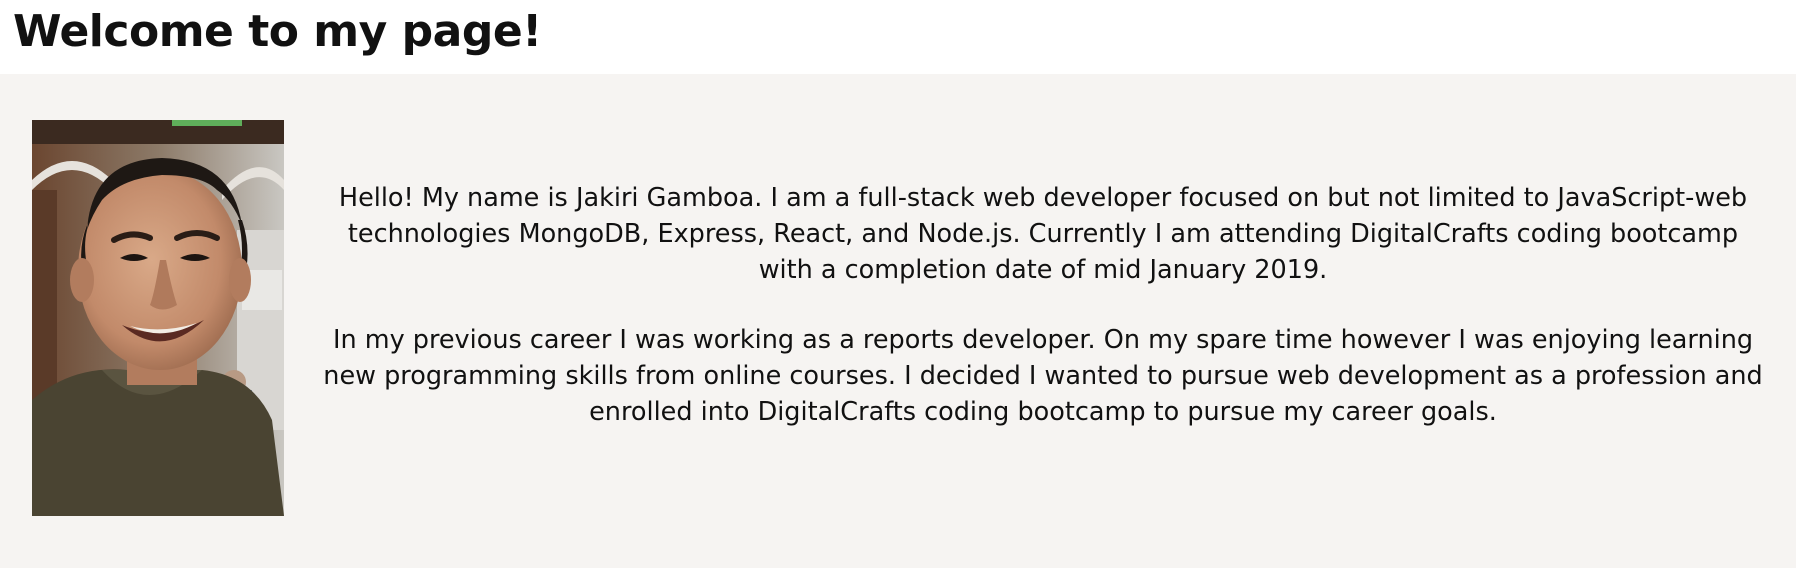 The height and width of the screenshot is (568, 1796). What do you see at coordinates (277, 31) in the screenshot?
I see `page-title: Welcome to my page!` at bounding box center [277, 31].